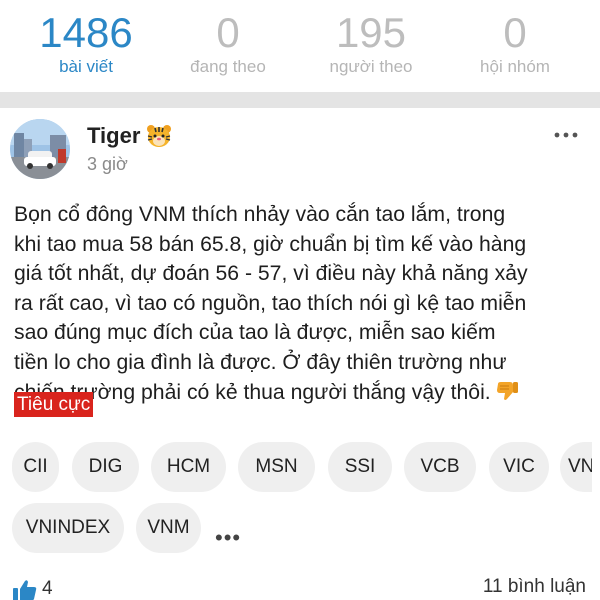  Describe the element at coordinates (371, 32) in the screenshot. I see `stat-followers-count: 195` at that location.